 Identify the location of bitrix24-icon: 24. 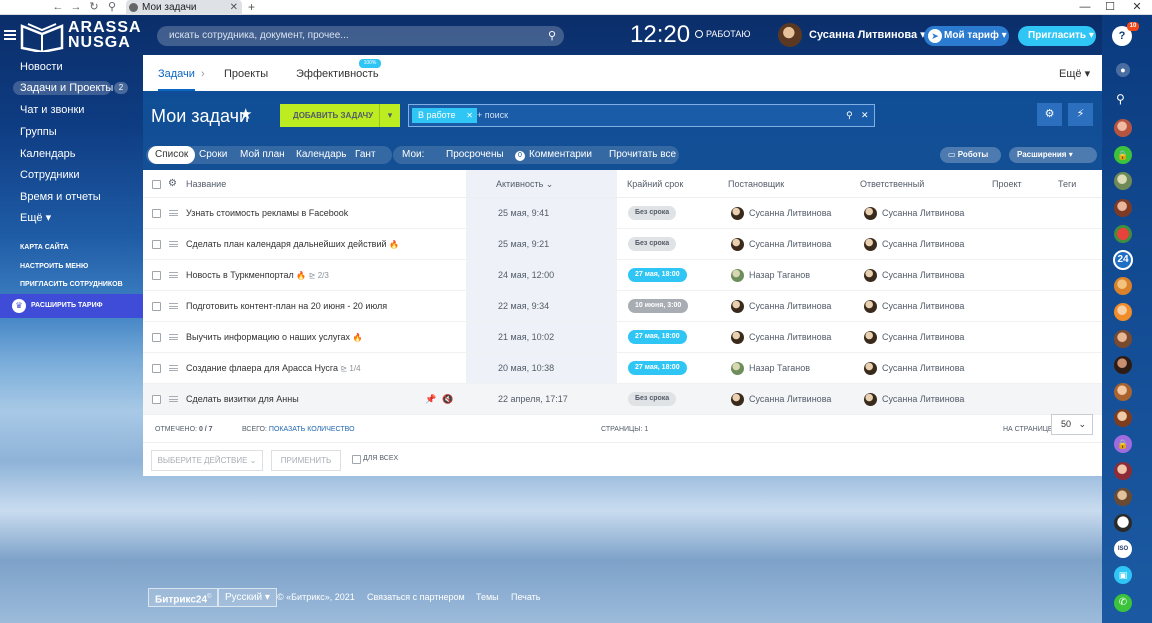
(1123, 260).